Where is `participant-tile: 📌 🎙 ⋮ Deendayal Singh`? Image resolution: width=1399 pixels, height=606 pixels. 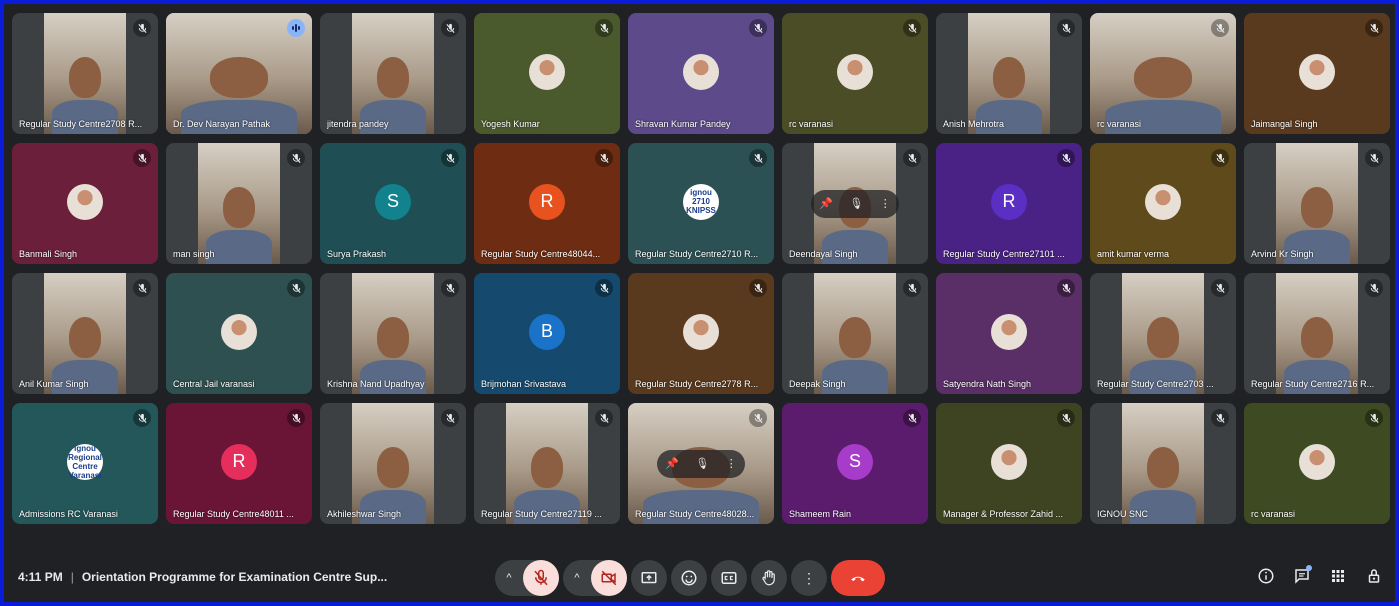
participant-tile: 📌 🎙 ⋮ Deendayal Singh is located at coordinates (855, 203).